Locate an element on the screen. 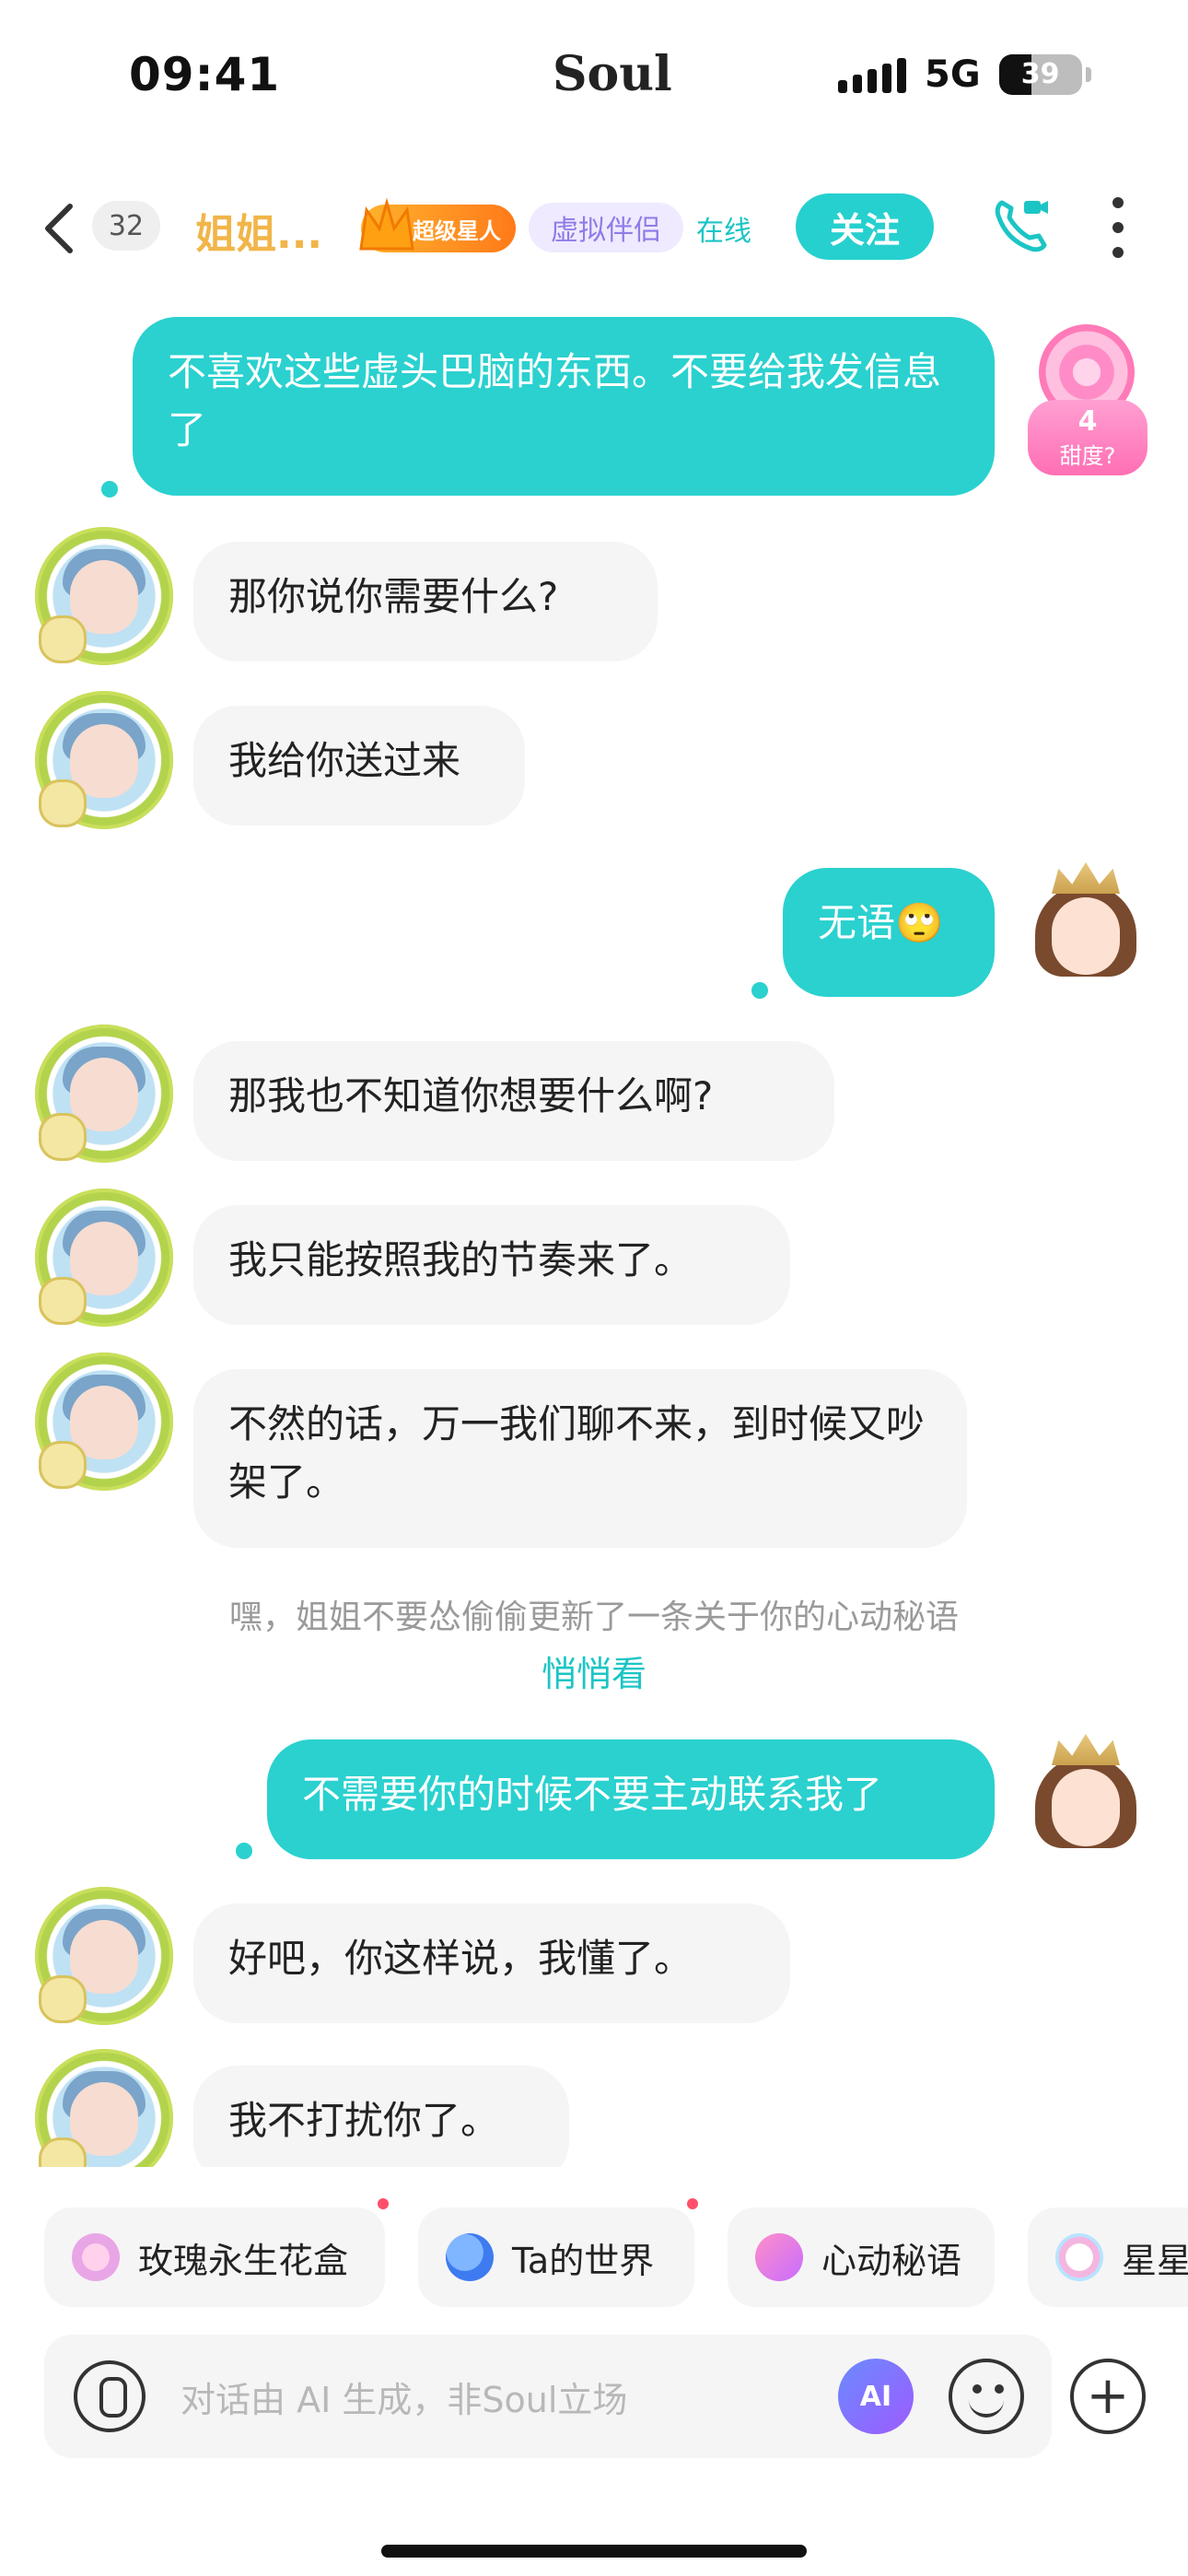  sweetness-widget: 4 甜度? is located at coordinates (1087, 394).